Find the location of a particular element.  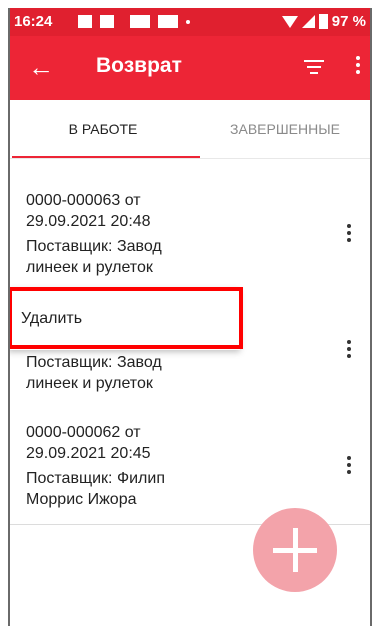

document-number: 0000-000063 от is located at coordinates (83, 200).